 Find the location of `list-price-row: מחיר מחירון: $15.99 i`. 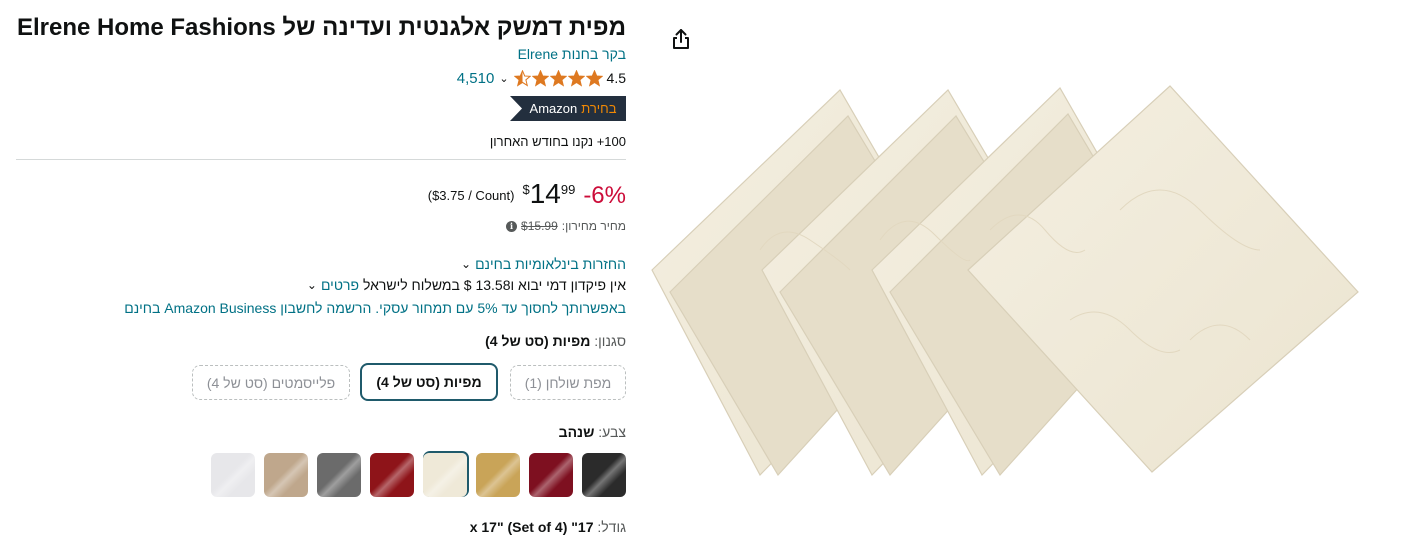

list-price-row: מחיר מחירון: $15.99 i is located at coordinates (566, 226).